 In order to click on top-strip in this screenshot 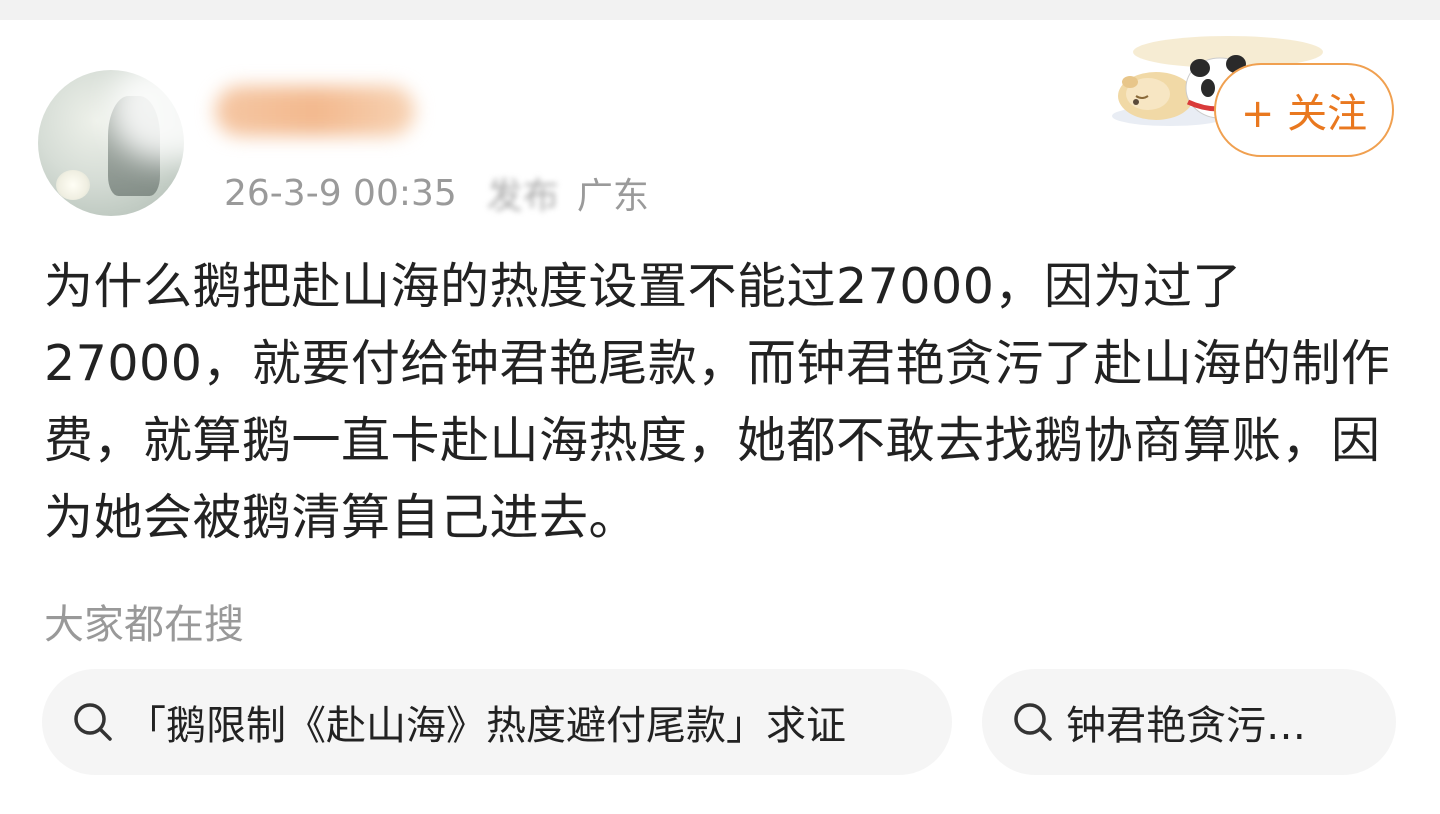, I will do `click(720, 10)`.